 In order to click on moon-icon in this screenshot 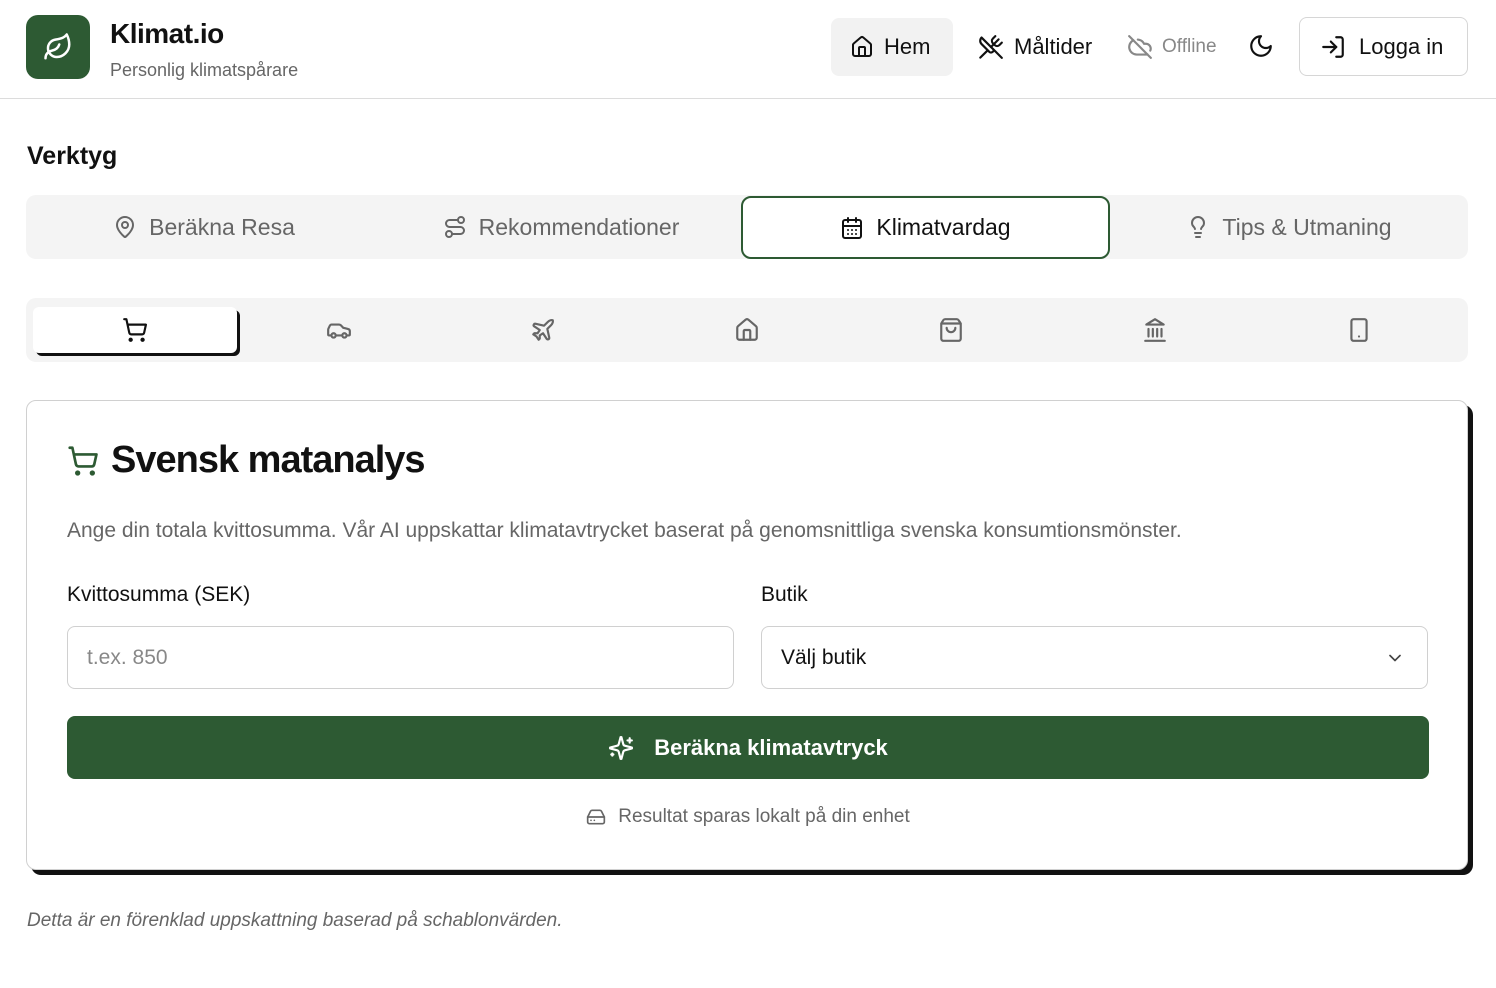, I will do `click(1261, 46)`.